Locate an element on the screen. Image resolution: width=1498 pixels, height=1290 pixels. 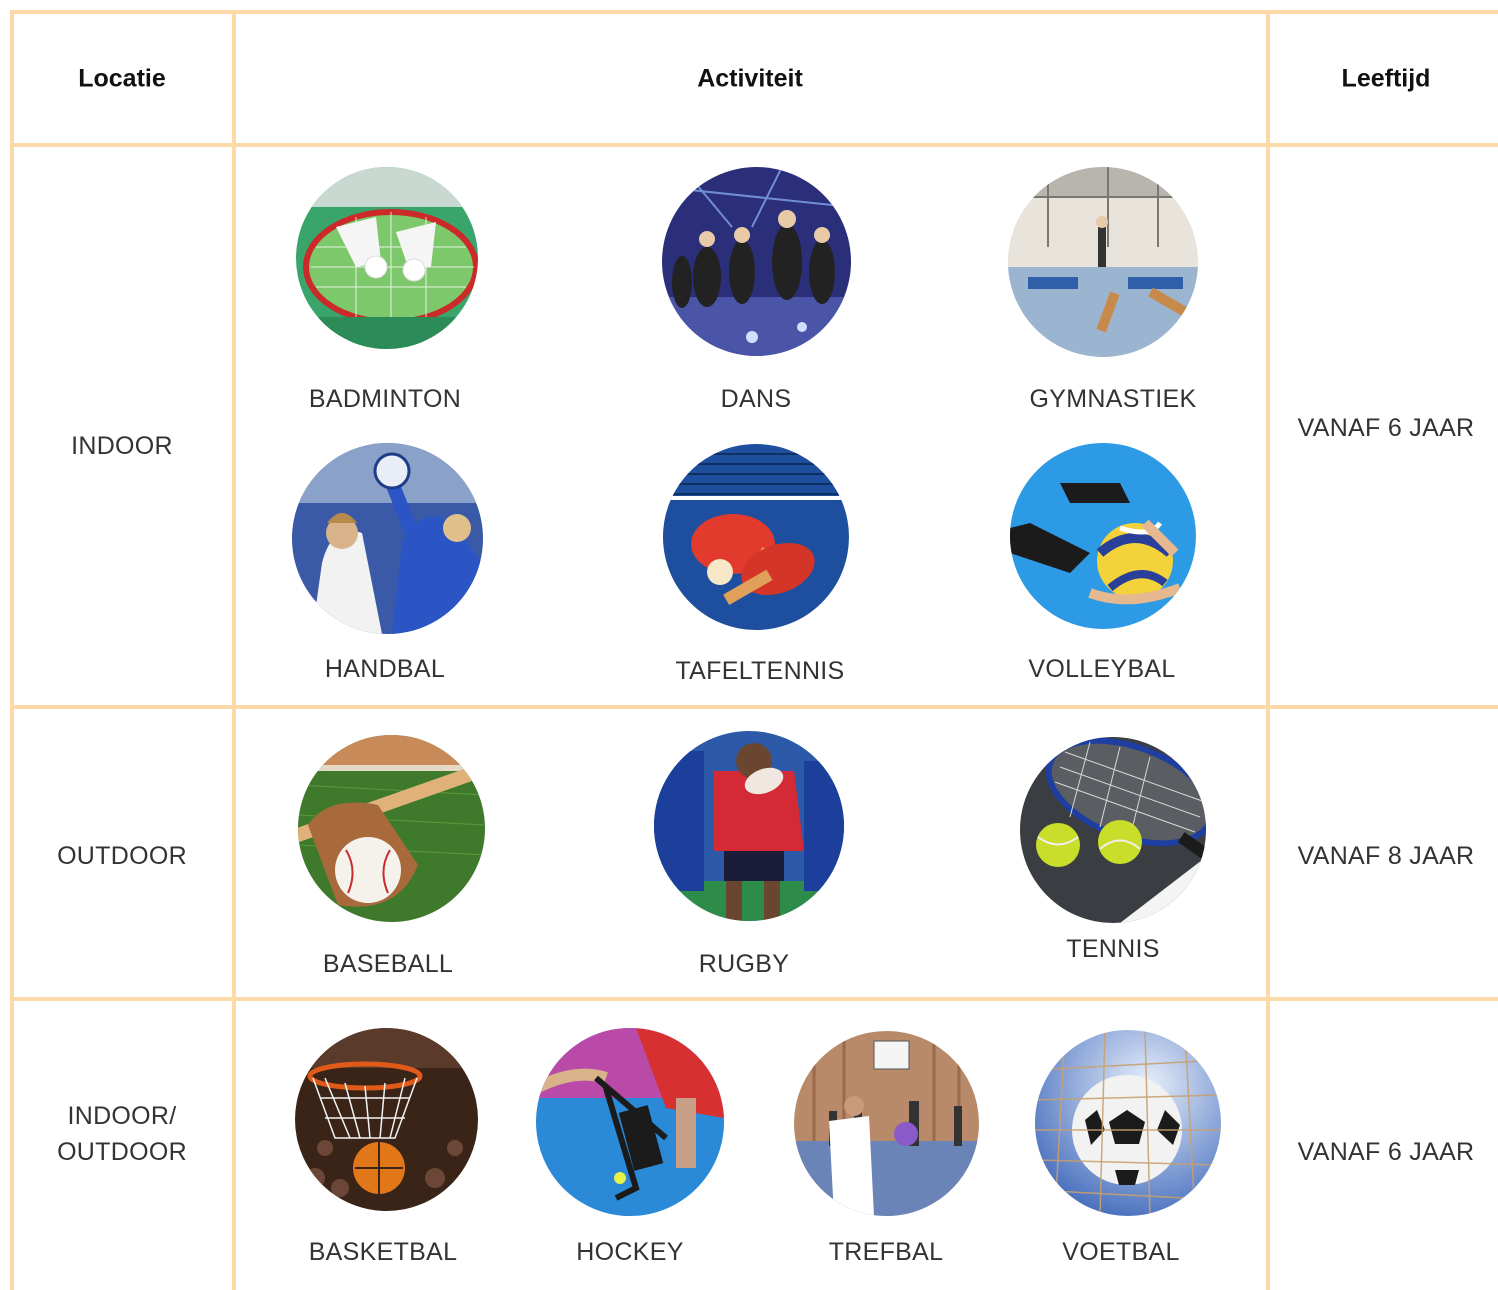
row-indoor-age: VANAF 6 JAAR is located at coordinates (1386, 428).